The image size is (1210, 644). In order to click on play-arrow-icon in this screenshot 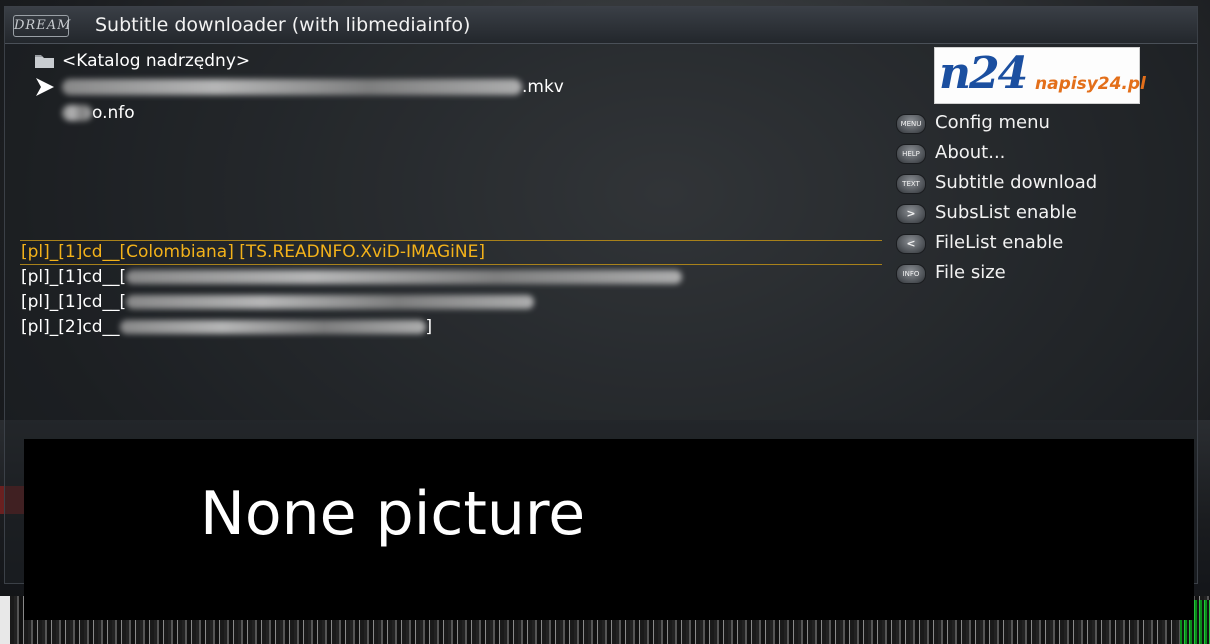, I will do `click(45, 87)`.